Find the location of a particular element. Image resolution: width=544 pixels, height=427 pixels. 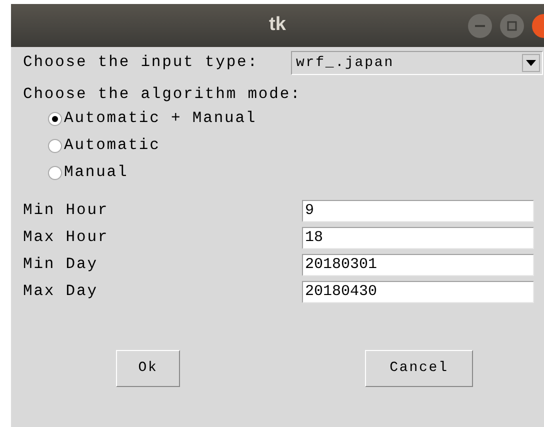

dropdown-value: wrf_.japan is located at coordinates (345, 63).